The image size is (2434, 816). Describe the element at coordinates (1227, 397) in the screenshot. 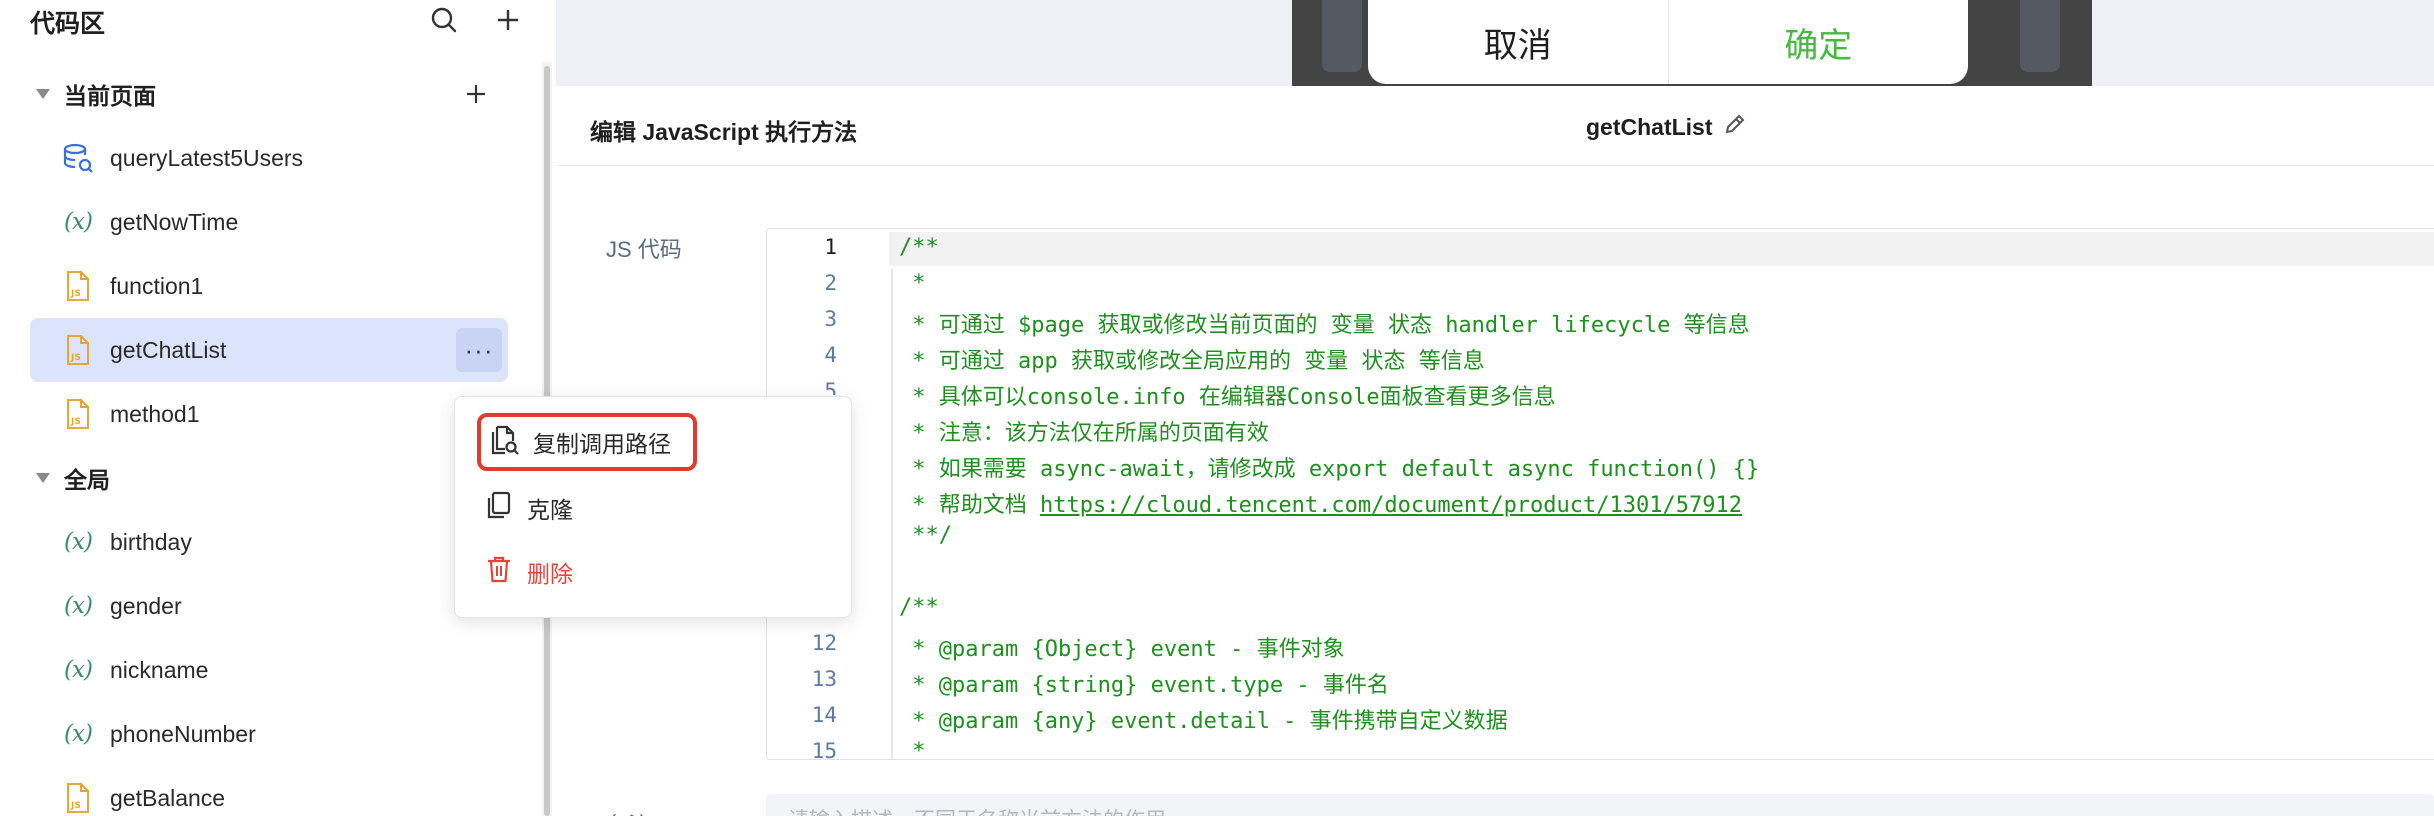

I see `code-line: * 具体可以console.info 在编辑器Console面板查看更多信息` at that location.